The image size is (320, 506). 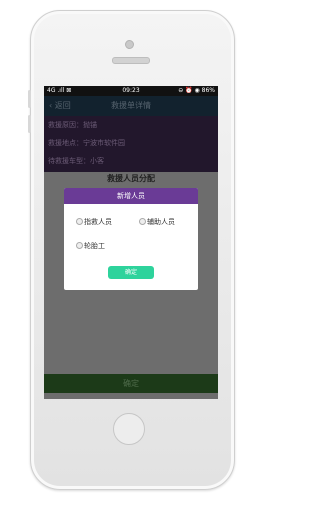 I want to click on nav-bar: ‹ 返回 救援单详情, so click(x=131, y=106).